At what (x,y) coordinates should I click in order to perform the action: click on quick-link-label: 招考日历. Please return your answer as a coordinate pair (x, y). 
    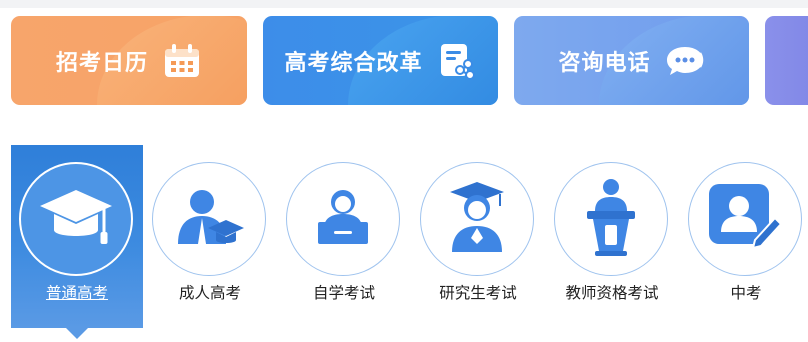
    Looking at the image, I should click on (101, 63).